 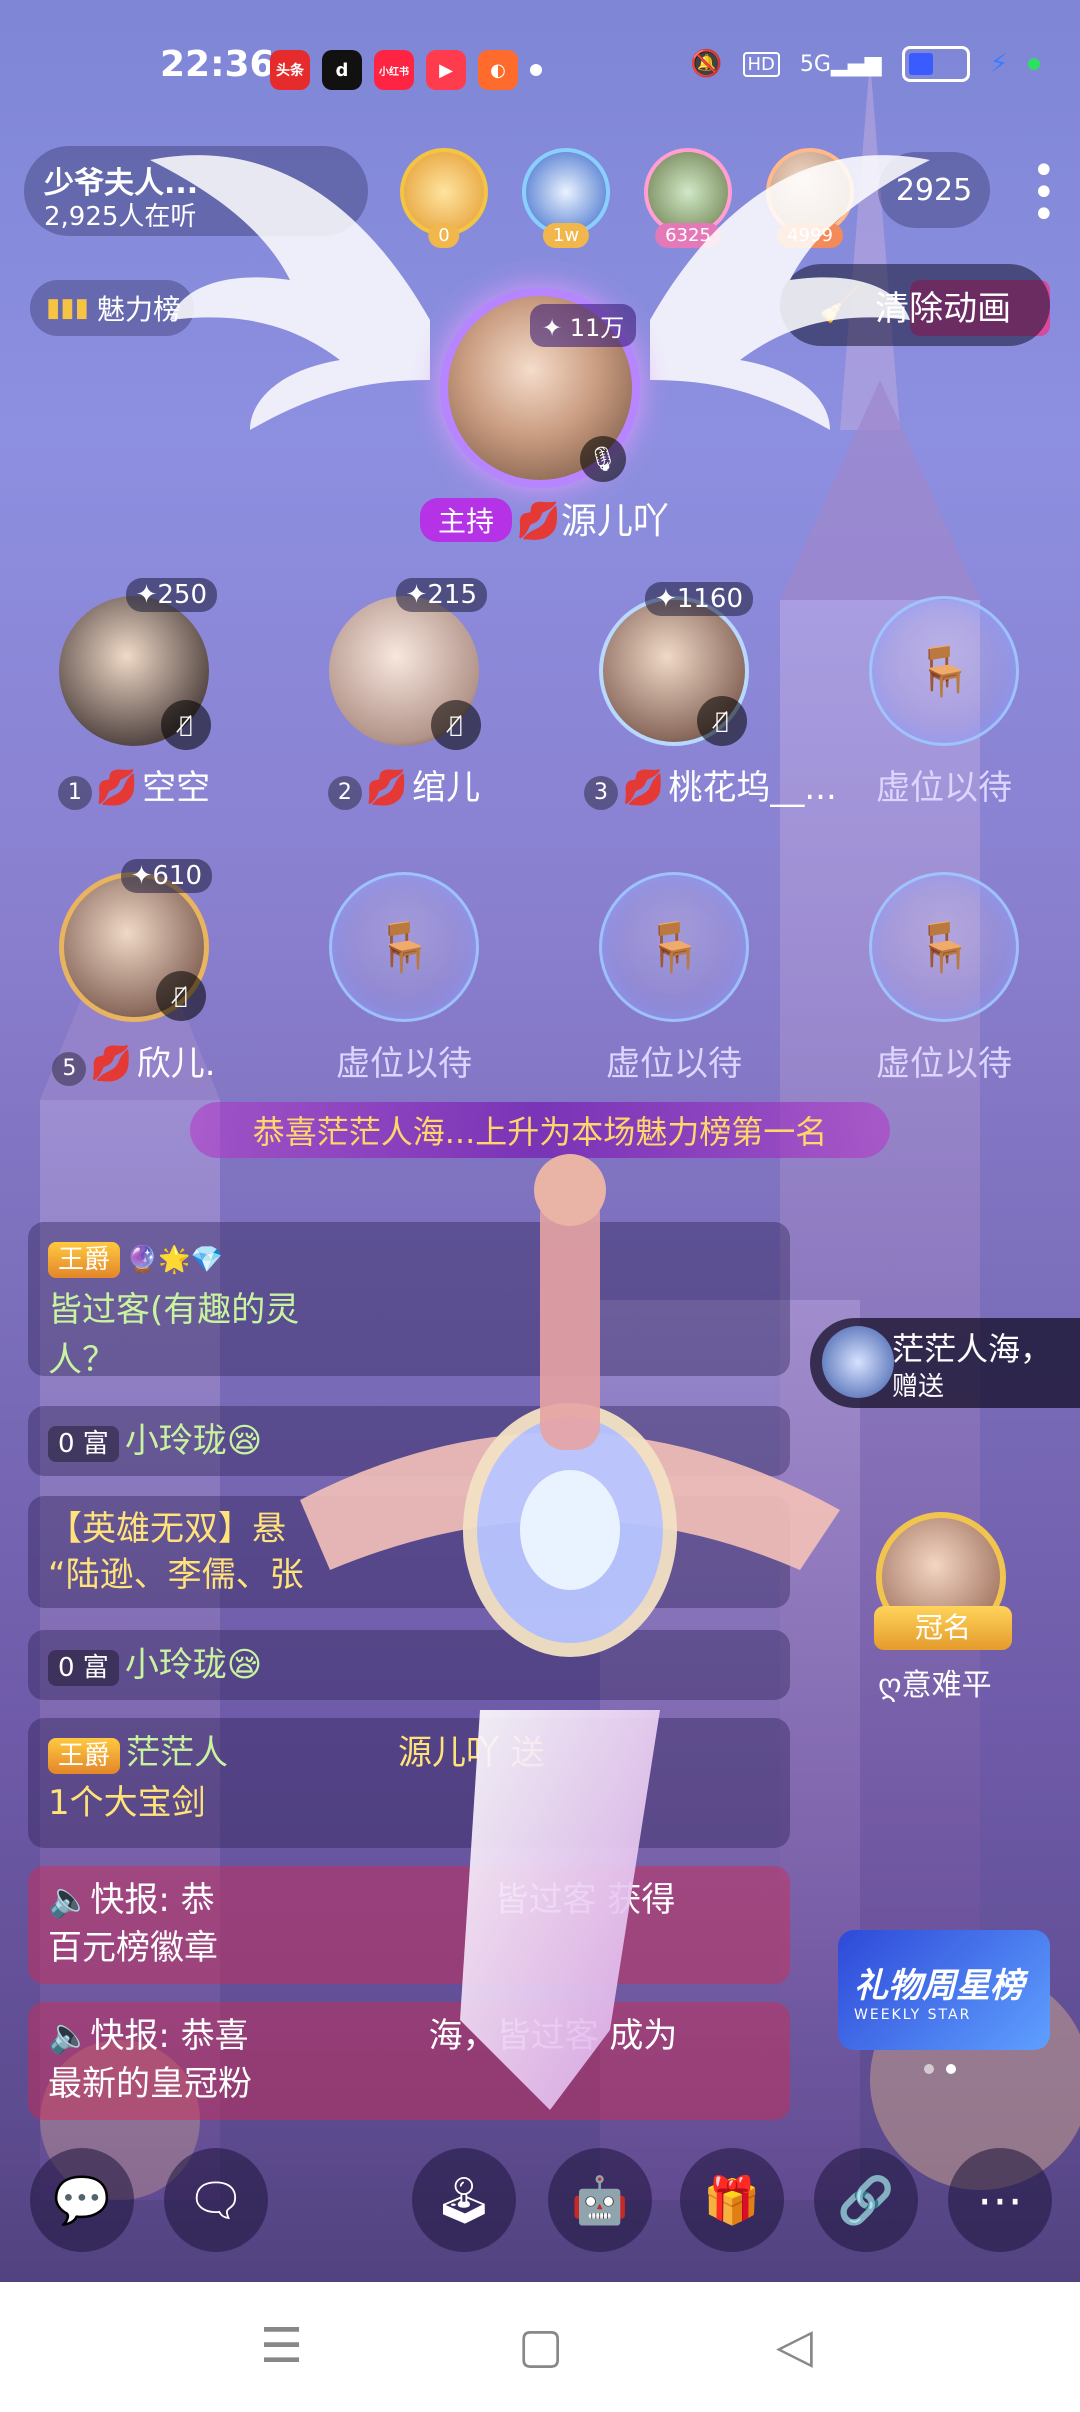 What do you see at coordinates (174, 1310) in the screenshot?
I see `chat-text: 皆过客(有趣的灵` at bounding box center [174, 1310].